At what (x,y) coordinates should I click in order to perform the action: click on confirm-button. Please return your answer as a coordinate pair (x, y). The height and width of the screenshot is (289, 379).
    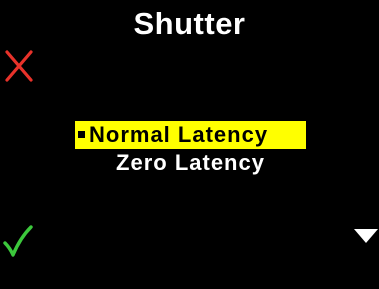
    Looking at the image, I should click on (18, 241).